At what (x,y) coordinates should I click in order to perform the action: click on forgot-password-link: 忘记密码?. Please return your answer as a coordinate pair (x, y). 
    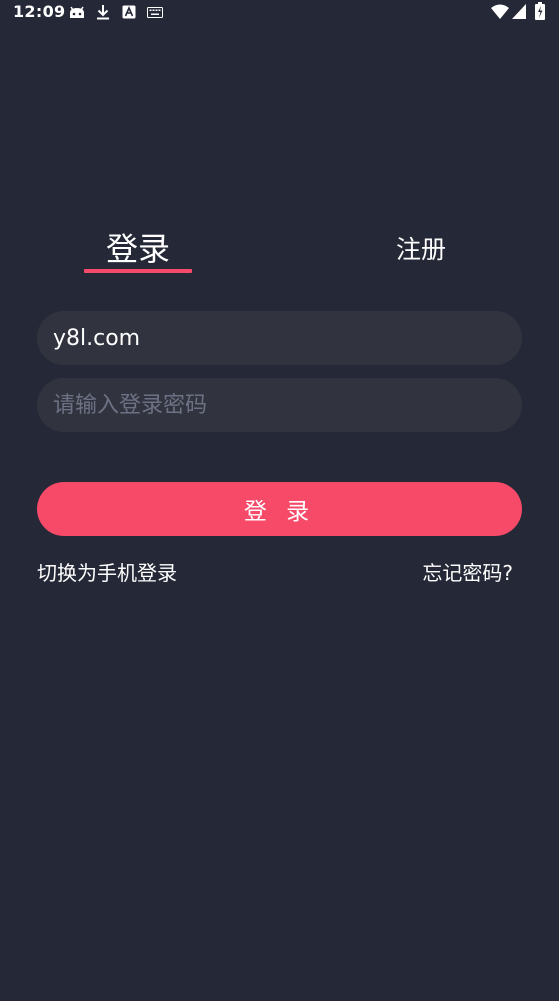
    Looking at the image, I should click on (467, 571).